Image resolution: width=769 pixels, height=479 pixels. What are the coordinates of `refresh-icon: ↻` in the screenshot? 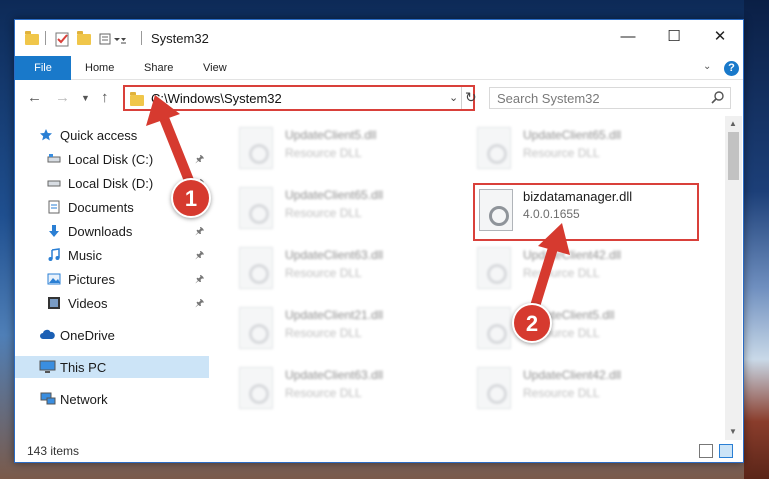 It's located at (471, 97).